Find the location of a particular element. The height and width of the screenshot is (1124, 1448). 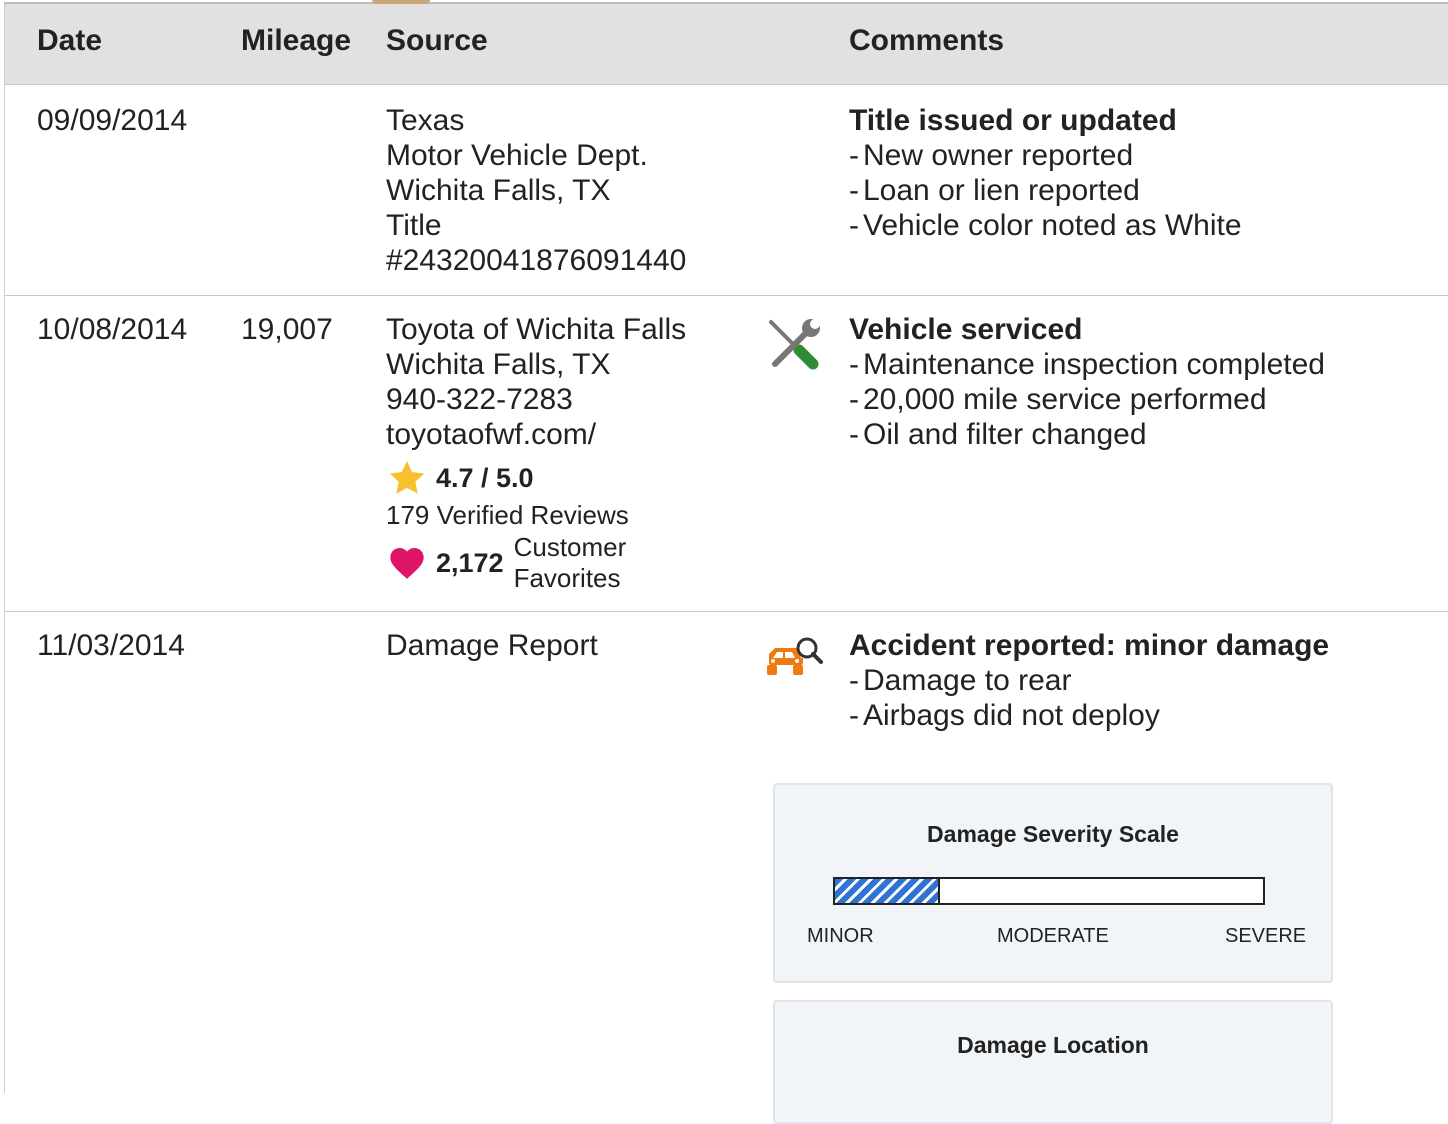

header-source: Source is located at coordinates (437, 40).